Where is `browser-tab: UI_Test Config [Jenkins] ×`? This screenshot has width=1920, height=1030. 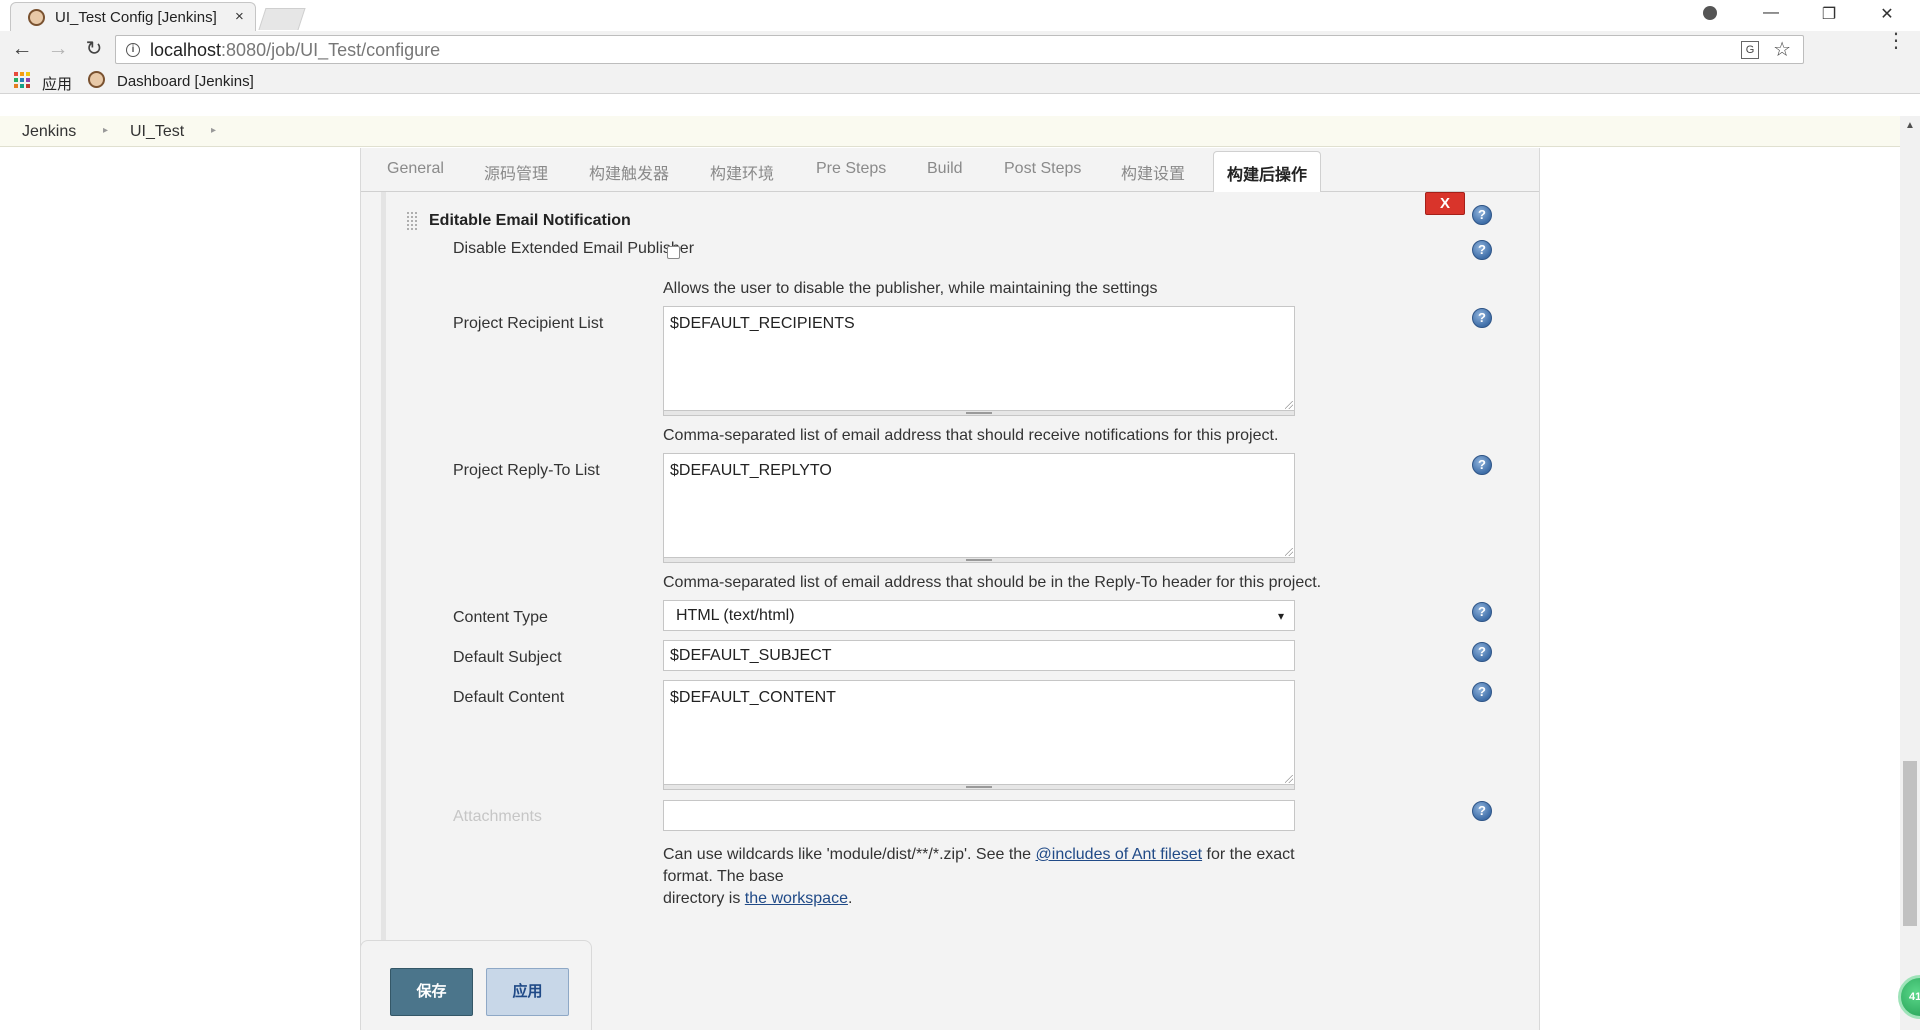 browser-tab: UI_Test Config [Jenkins] × is located at coordinates (133, 16).